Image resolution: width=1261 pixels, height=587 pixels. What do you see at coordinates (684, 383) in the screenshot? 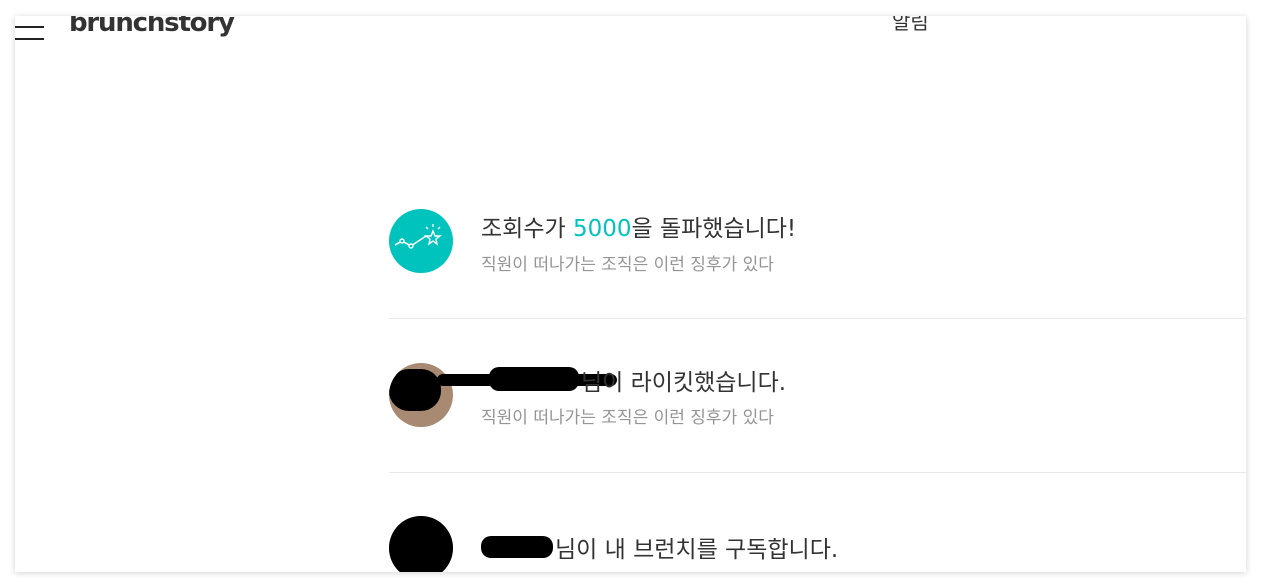
I see `headline-text: 님이 라이킷했습니다.` at bounding box center [684, 383].